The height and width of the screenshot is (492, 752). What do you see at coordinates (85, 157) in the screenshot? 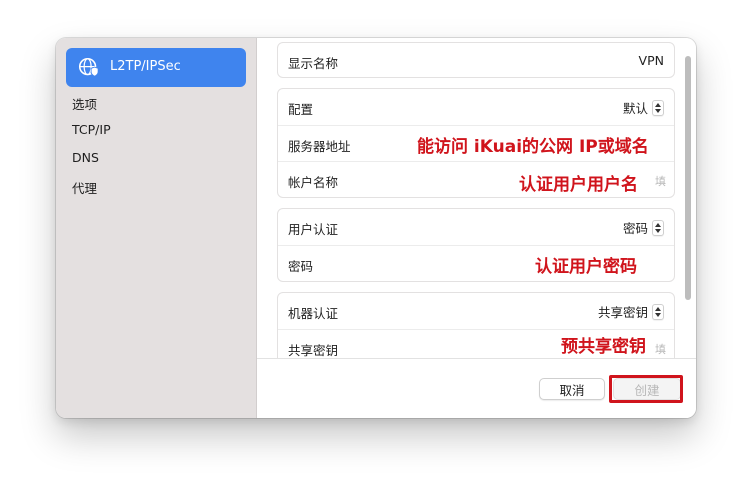
I see `sidebar-item-dns: DNS` at bounding box center [85, 157].